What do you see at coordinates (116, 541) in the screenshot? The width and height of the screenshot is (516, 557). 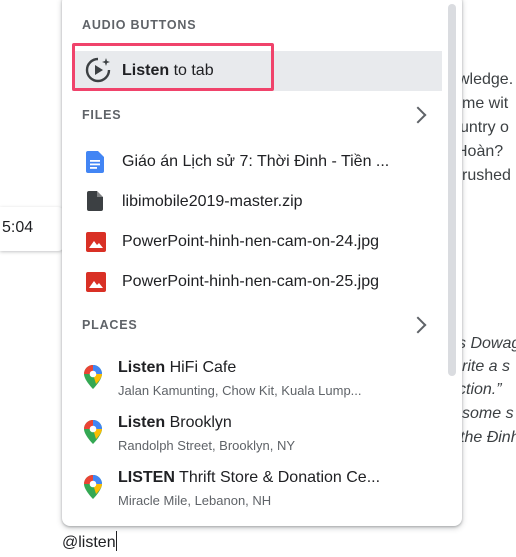 I see `text-caret` at bounding box center [116, 541].